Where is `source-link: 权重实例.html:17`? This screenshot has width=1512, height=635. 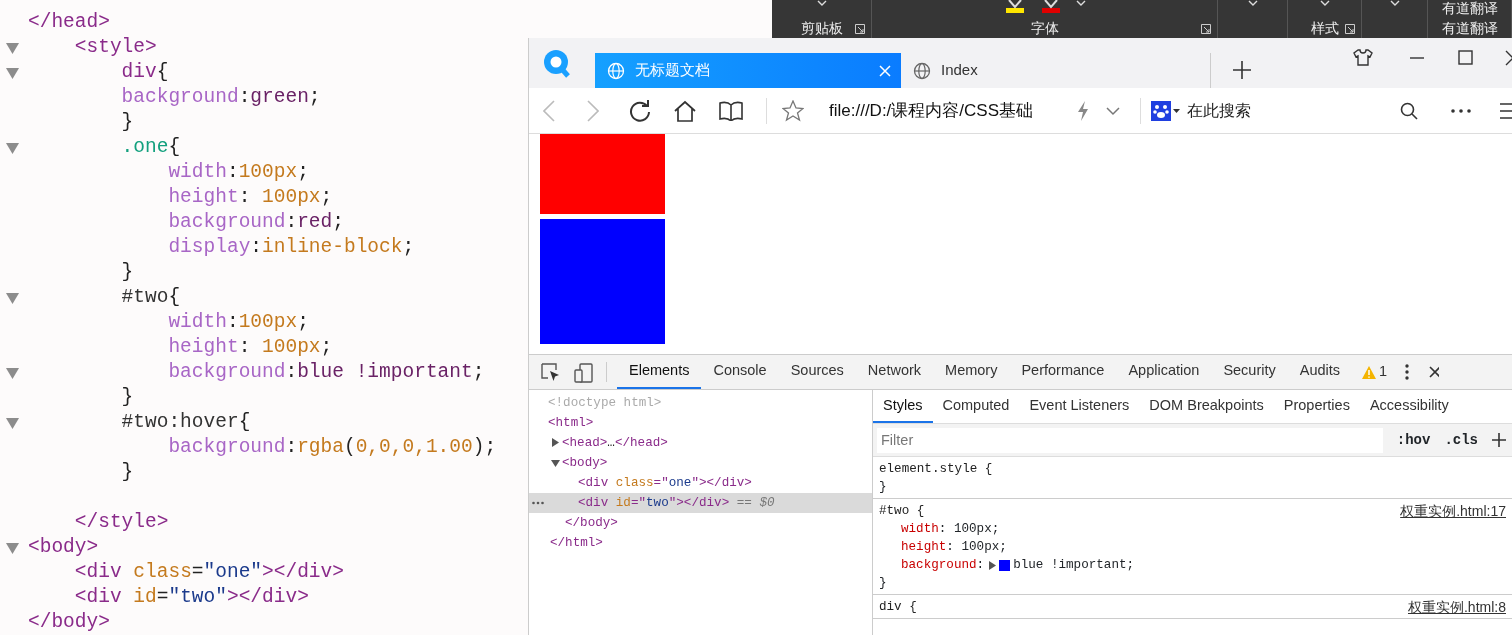 source-link: 权重实例.html:17 is located at coordinates (1453, 511).